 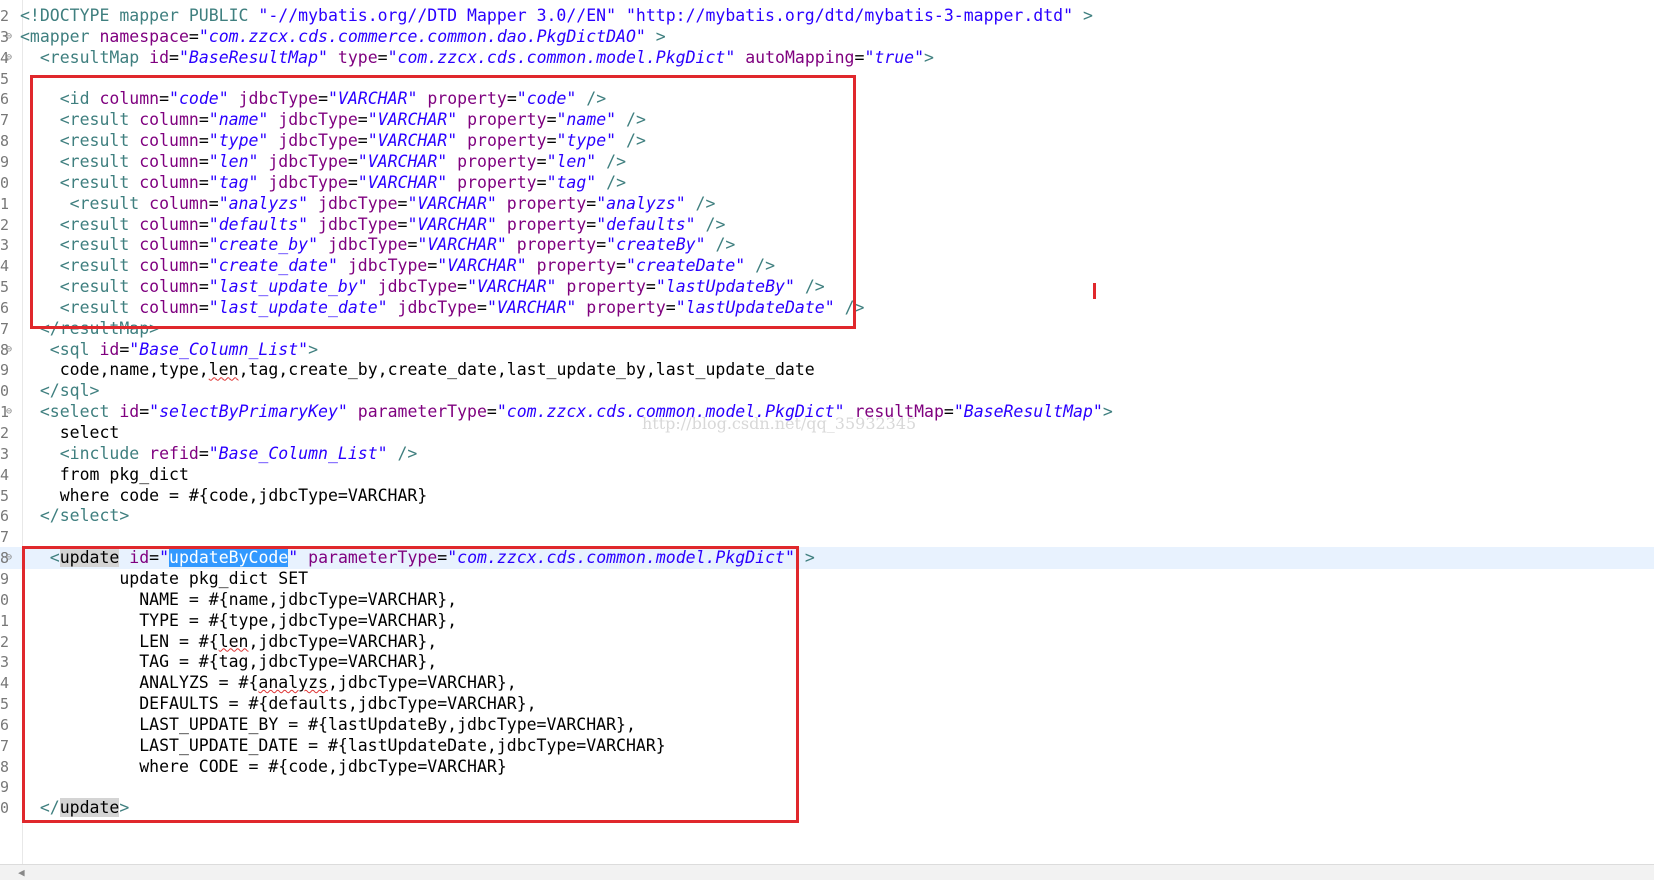 I want to click on code-text: DEFAULTS = #{defaults,jdbcType=VARCHAR},, so click(x=278, y=704).